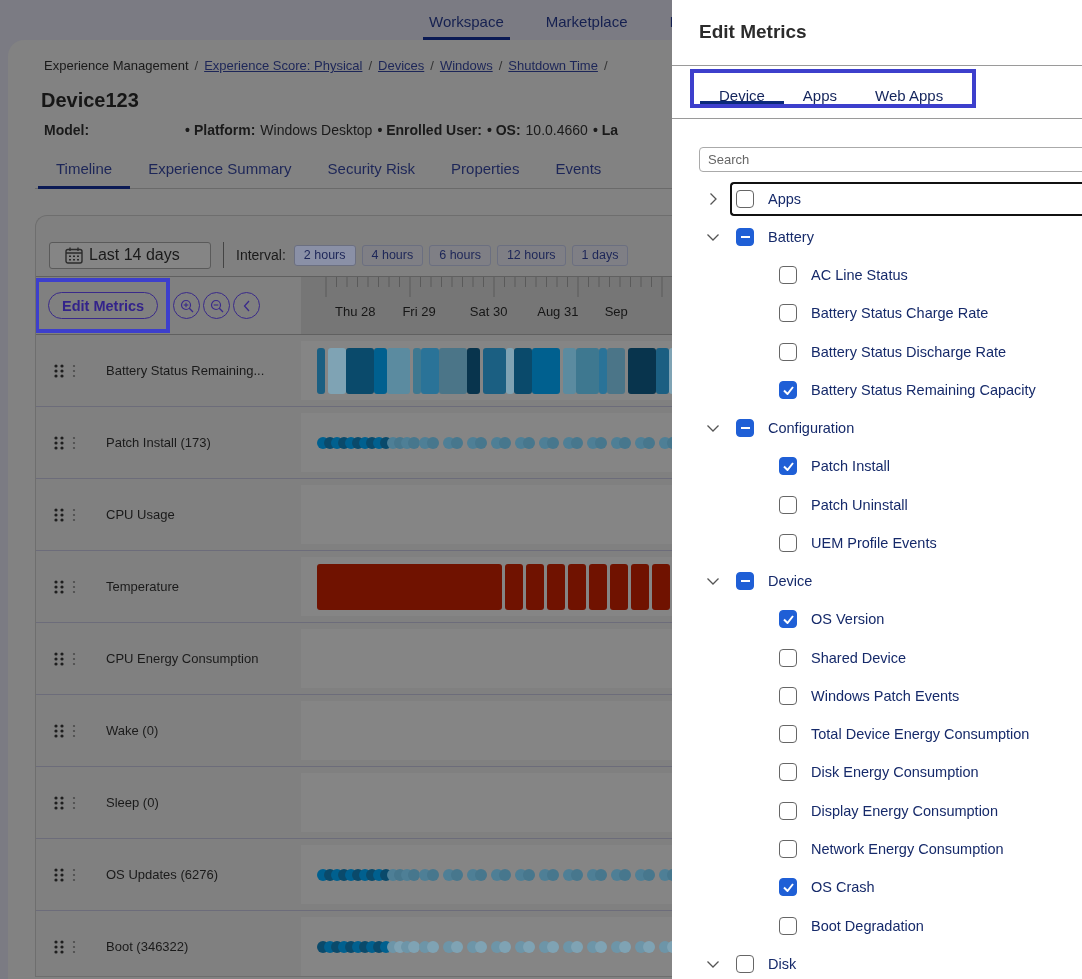 The width and height of the screenshot is (1082, 979). I want to click on metric-option-label: Battery Status Remaining Capacity, so click(923, 390).